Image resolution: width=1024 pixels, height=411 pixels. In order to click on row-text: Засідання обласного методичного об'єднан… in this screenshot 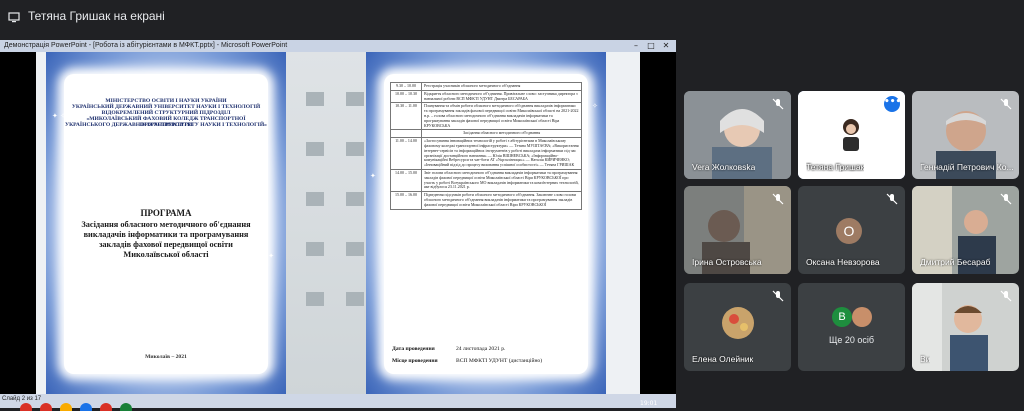, I will do `click(501, 134)`.